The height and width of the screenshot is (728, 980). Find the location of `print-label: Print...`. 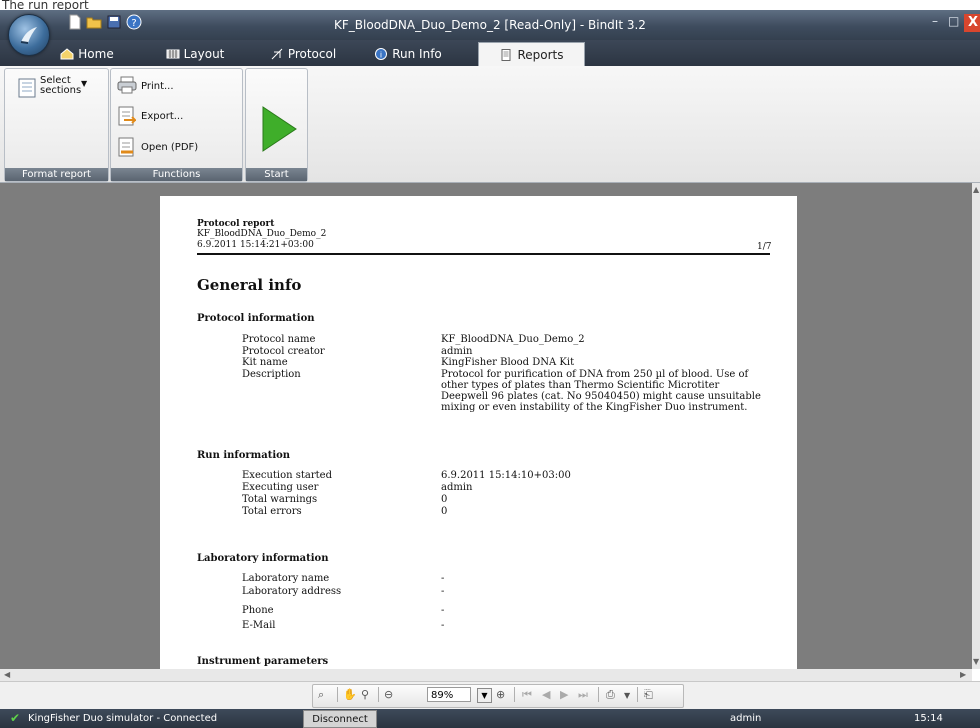

print-label: Print... is located at coordinates (157, 86).